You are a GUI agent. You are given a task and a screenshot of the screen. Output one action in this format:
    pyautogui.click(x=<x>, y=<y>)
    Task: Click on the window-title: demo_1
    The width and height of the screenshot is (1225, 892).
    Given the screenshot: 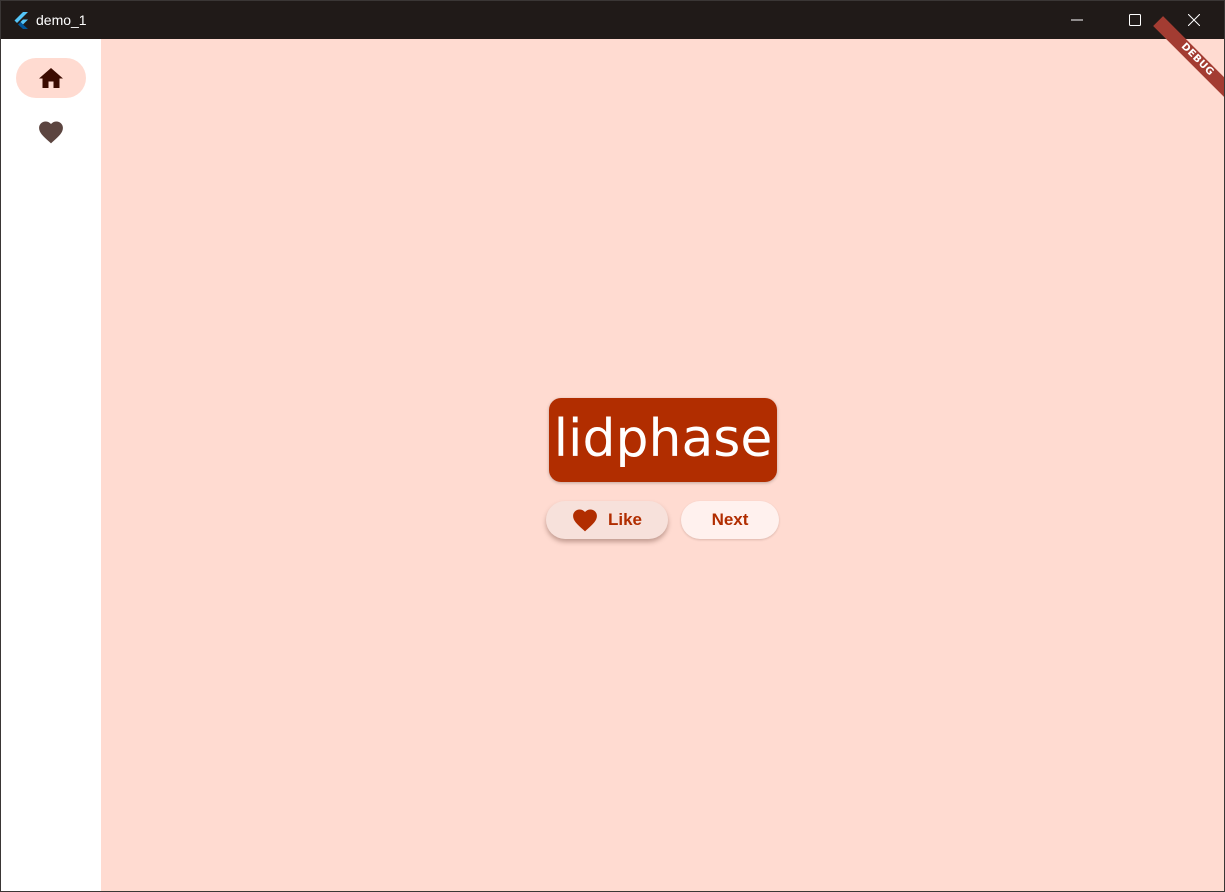 What is the action you would take?
    pyautogui.click(x=61, y=20)
    